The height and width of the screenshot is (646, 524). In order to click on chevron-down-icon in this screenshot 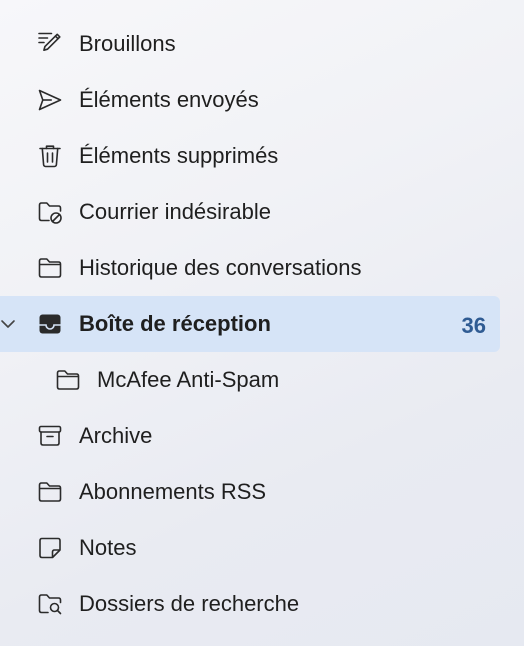, I will do `click(9, 324)`.